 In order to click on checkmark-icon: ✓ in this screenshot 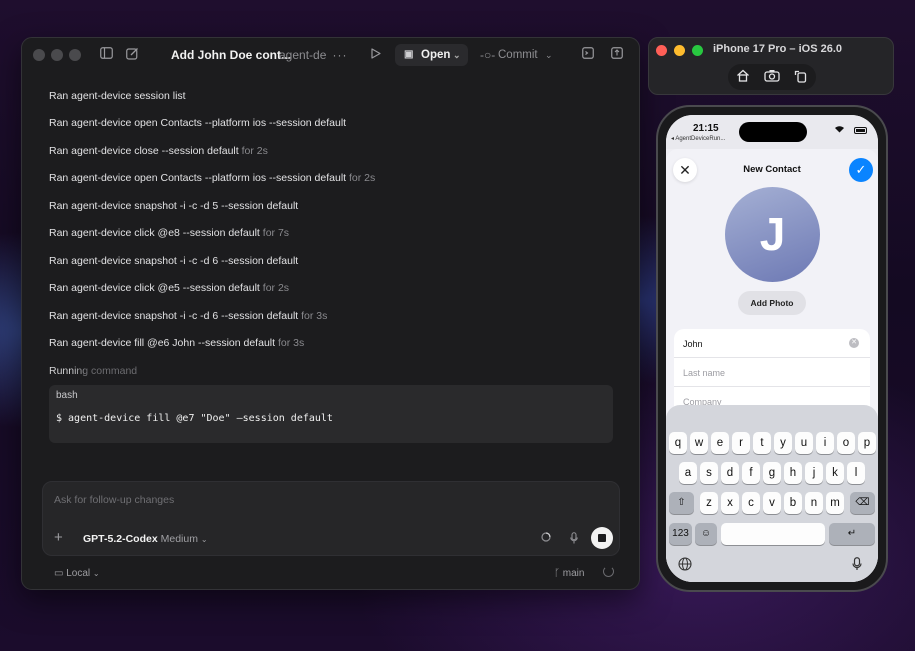, I will do `click(861, 170)`.